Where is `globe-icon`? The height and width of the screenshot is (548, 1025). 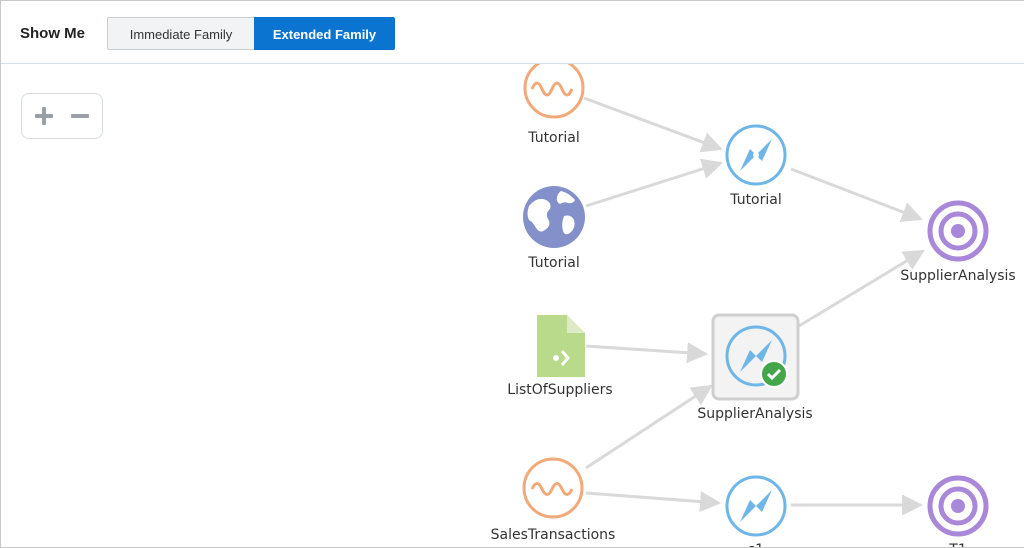 globe-icon is located at coordinates (554, 217).